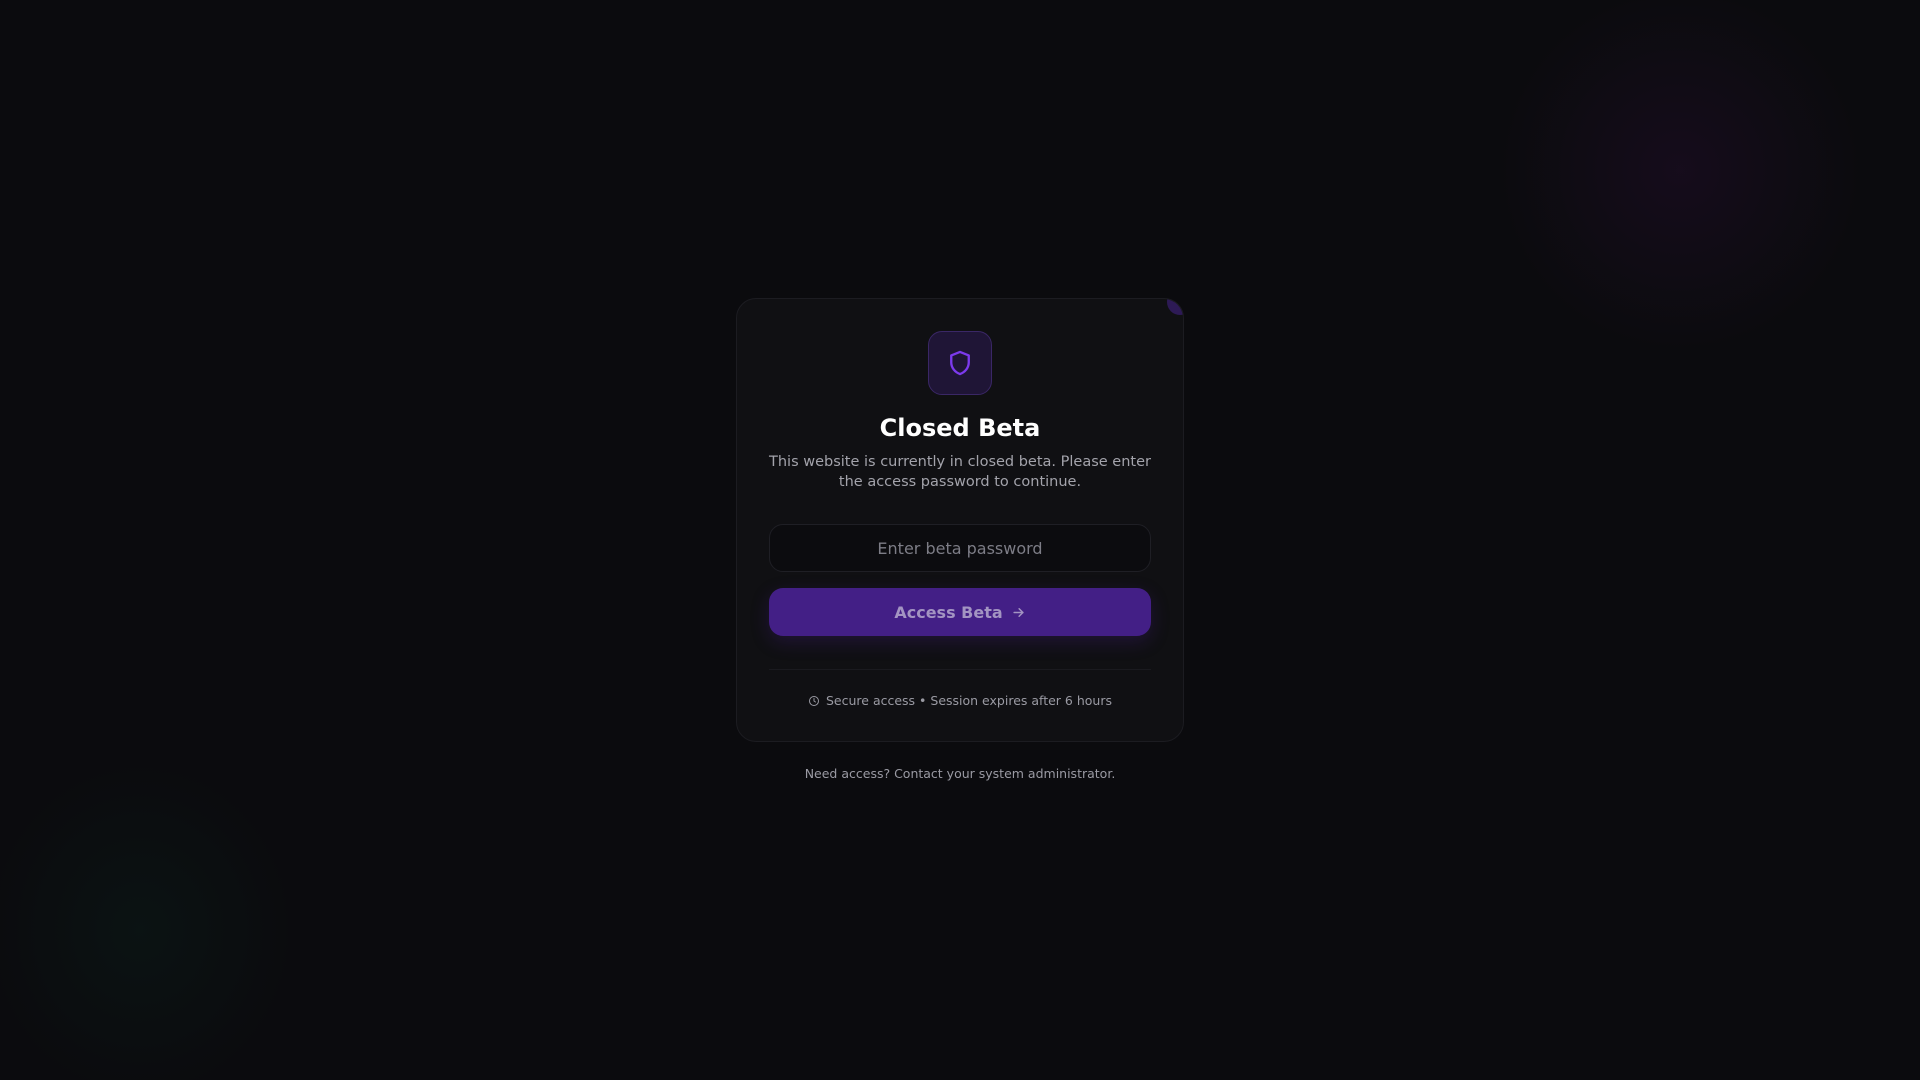  I want to click on page-title: Closed Beta, so click(960, 428).